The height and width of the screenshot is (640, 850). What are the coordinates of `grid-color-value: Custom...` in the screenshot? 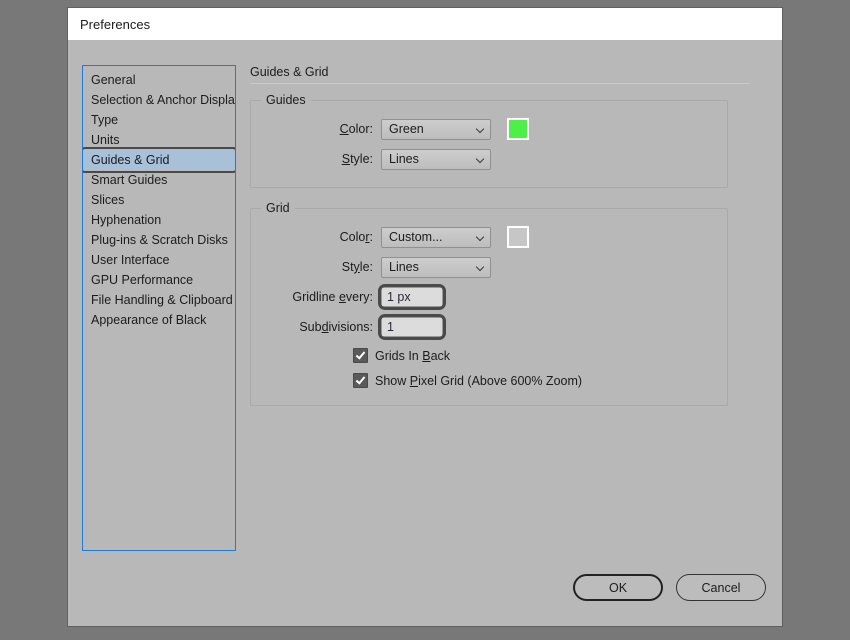 It's located at (416, 237).